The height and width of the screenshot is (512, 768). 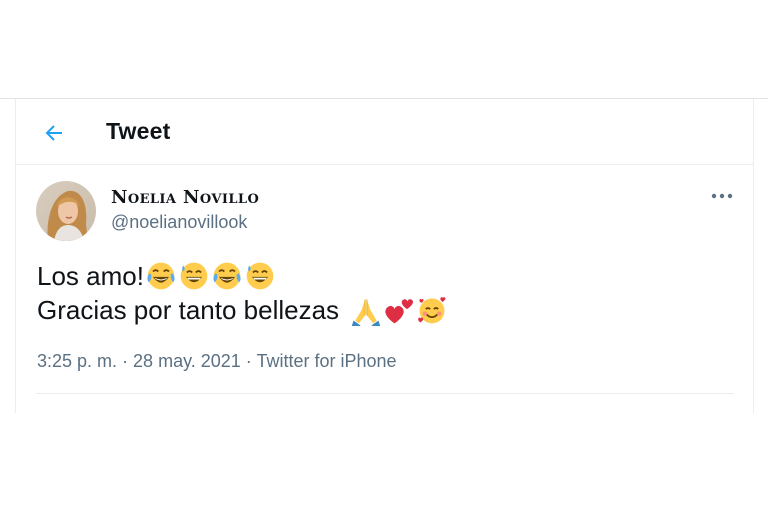 I want to click on author-handle: @noelianovillook, so click(x=179, y=222).